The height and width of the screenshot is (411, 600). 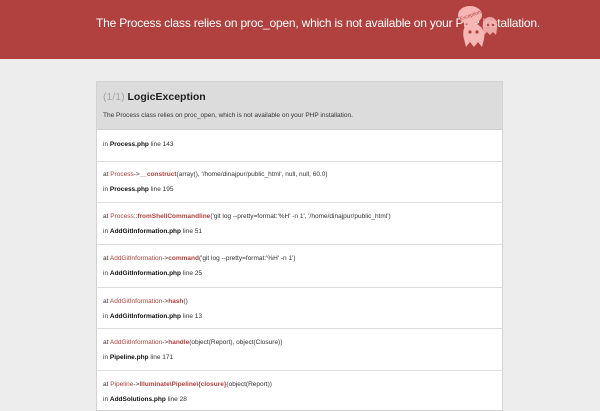 I want to click on exception-ghost-logo: Exception, so click(x=478, y=26).